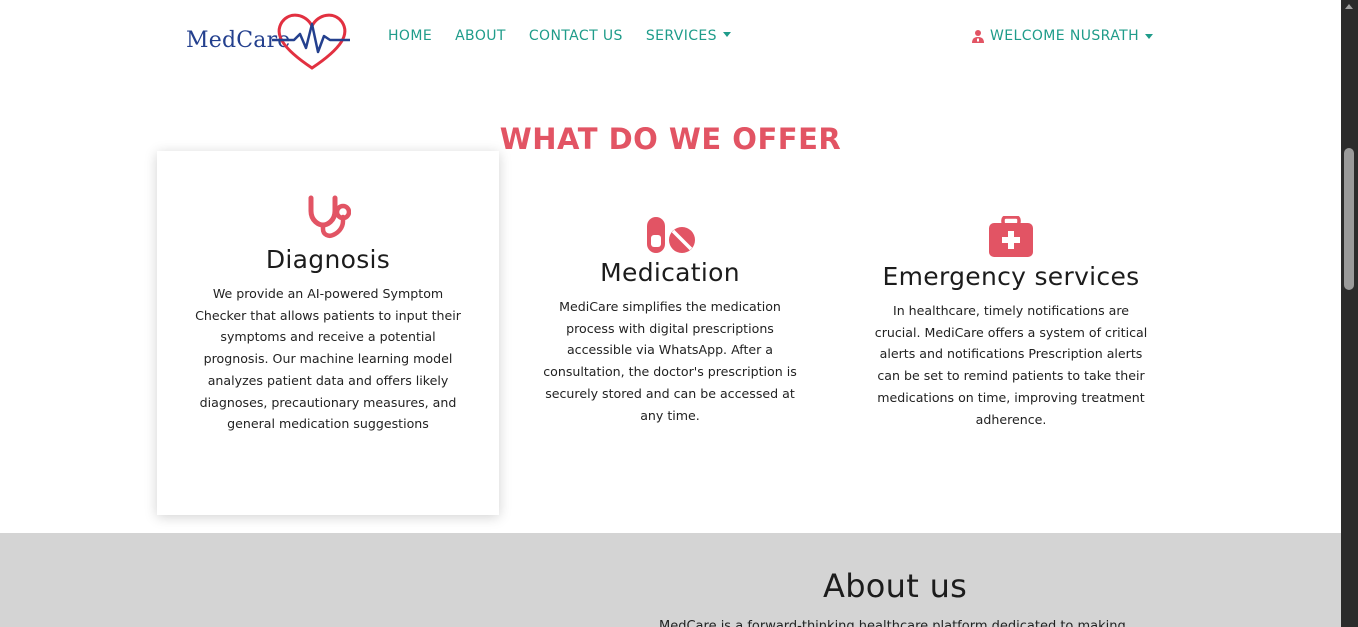  Describe the element at coordinates (328, 259) in the screenshot. I see `offer-title: Diagnosis` at that location.